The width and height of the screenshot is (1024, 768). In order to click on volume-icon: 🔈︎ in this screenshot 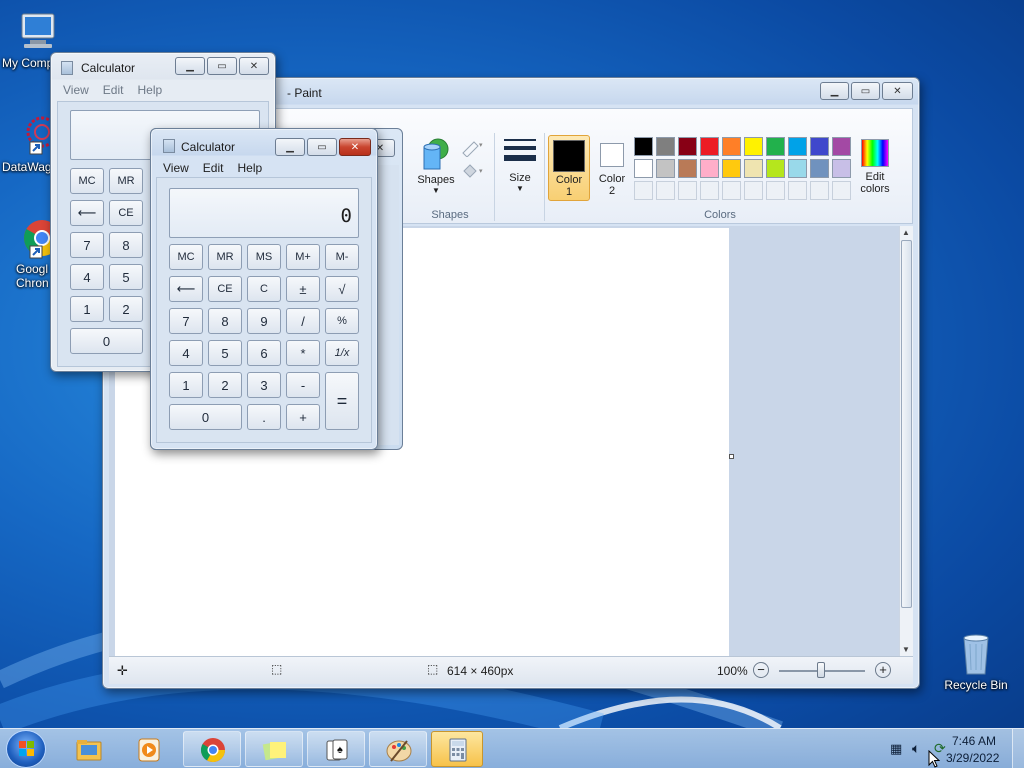, I will do `click(916, 748)`.